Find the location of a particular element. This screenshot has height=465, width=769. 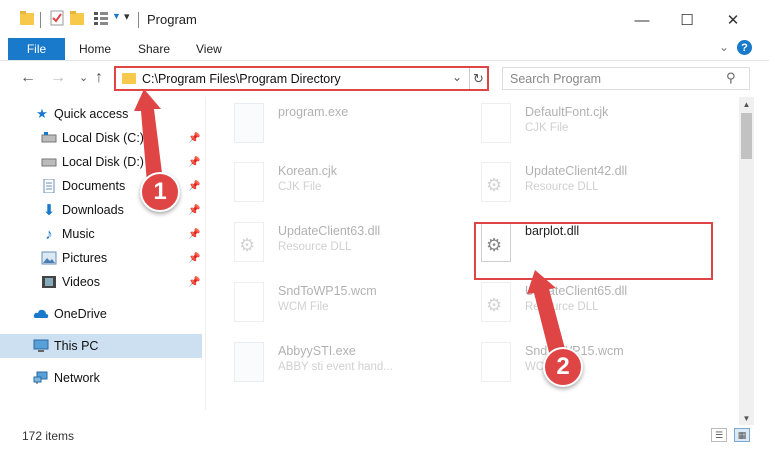

sidebar-item-music: ♪ Music 📌 is located at coordinates (101, 234).